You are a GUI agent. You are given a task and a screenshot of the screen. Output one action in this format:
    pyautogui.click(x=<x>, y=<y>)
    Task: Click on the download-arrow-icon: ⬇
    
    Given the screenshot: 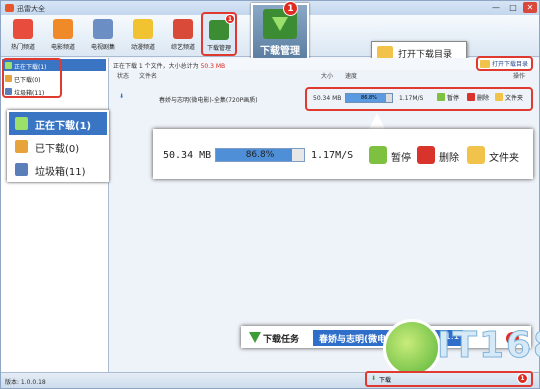 What is the action you would take?
    pyautogui.click(x=374, y=378)
    